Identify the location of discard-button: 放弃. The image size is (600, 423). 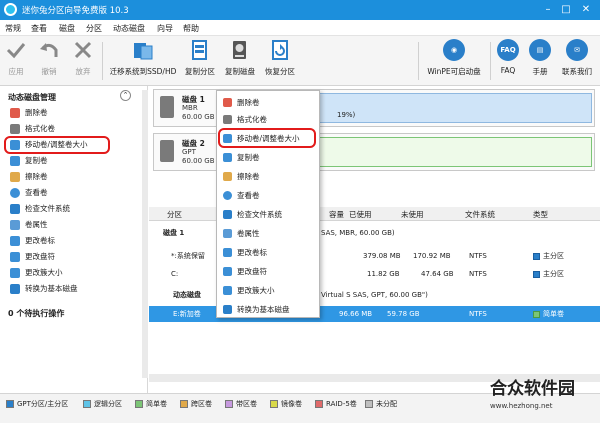
(83, 58).